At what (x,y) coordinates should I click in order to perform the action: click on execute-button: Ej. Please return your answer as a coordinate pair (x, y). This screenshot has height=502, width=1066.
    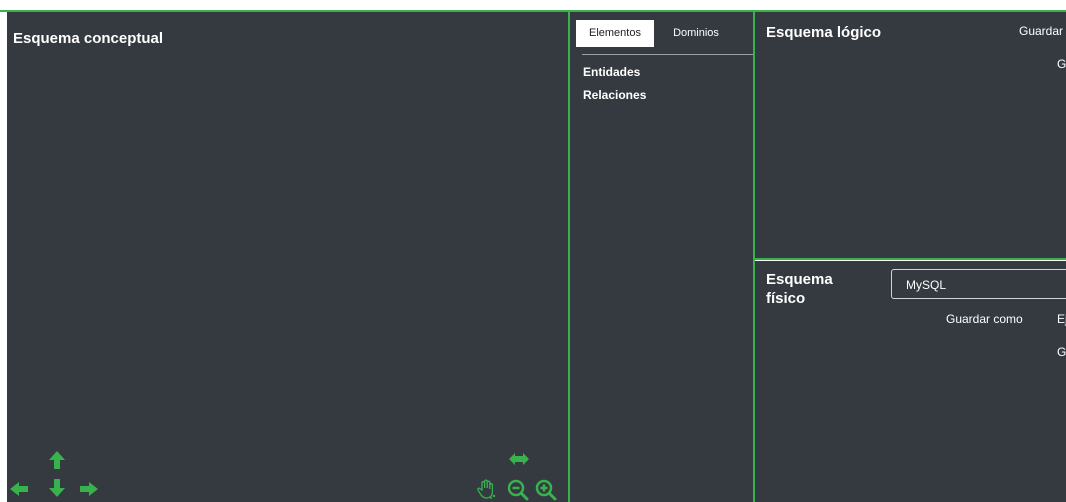
    Looking at the image, I should click on (1061, 319).